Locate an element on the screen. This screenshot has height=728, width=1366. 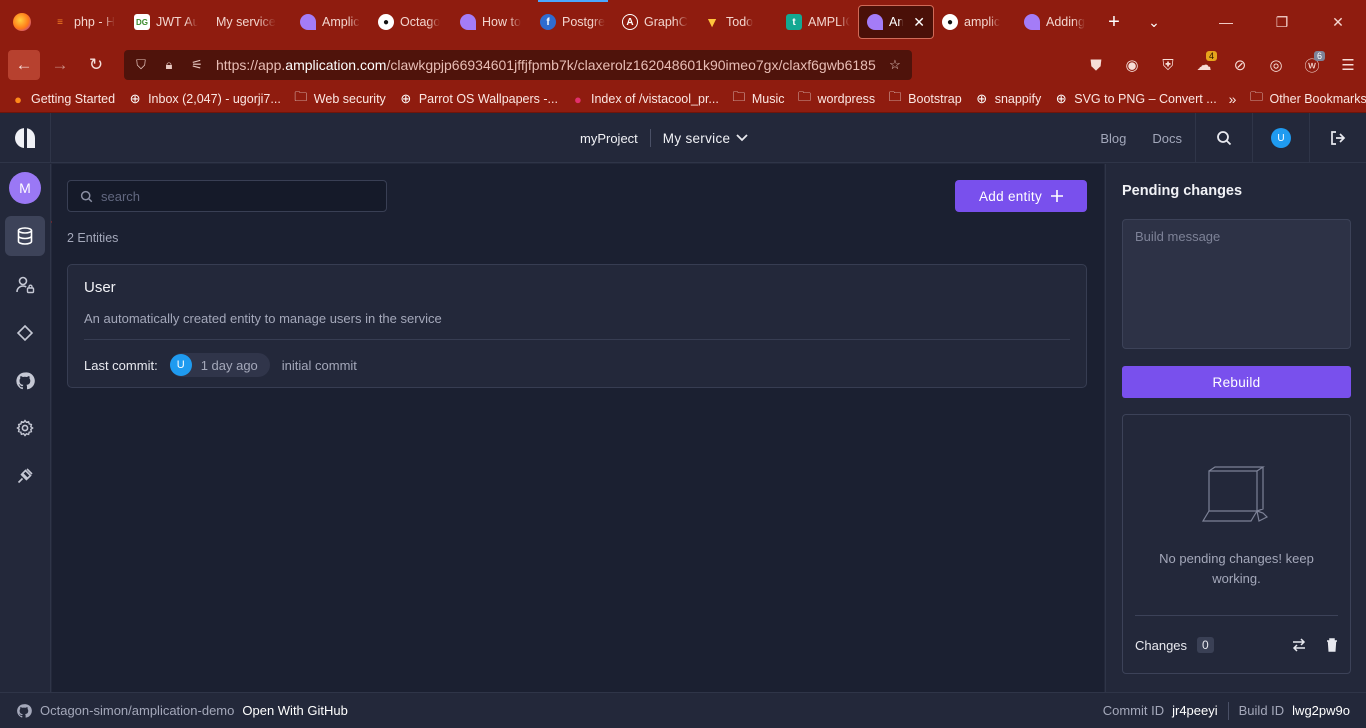
amplication-logo-icon is located at coordinates (25, 138).